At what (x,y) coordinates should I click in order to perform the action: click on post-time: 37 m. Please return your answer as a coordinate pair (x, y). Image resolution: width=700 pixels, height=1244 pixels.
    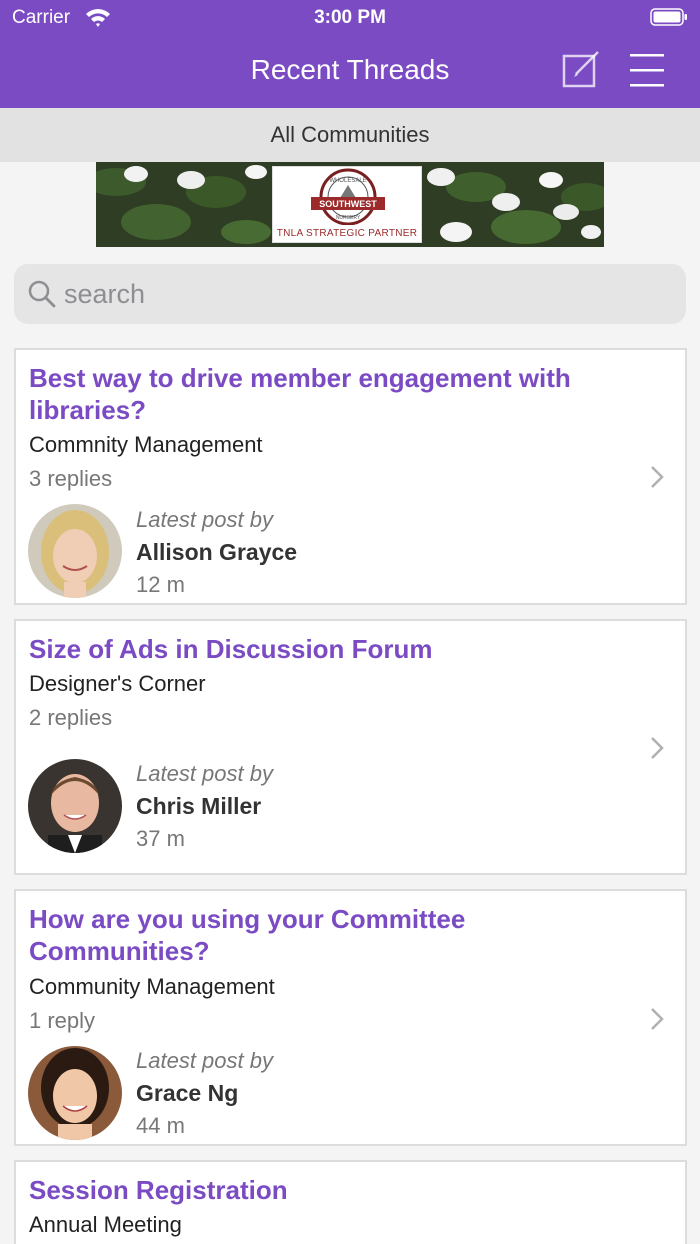
    Looking at the image, I should click on (160, 838).